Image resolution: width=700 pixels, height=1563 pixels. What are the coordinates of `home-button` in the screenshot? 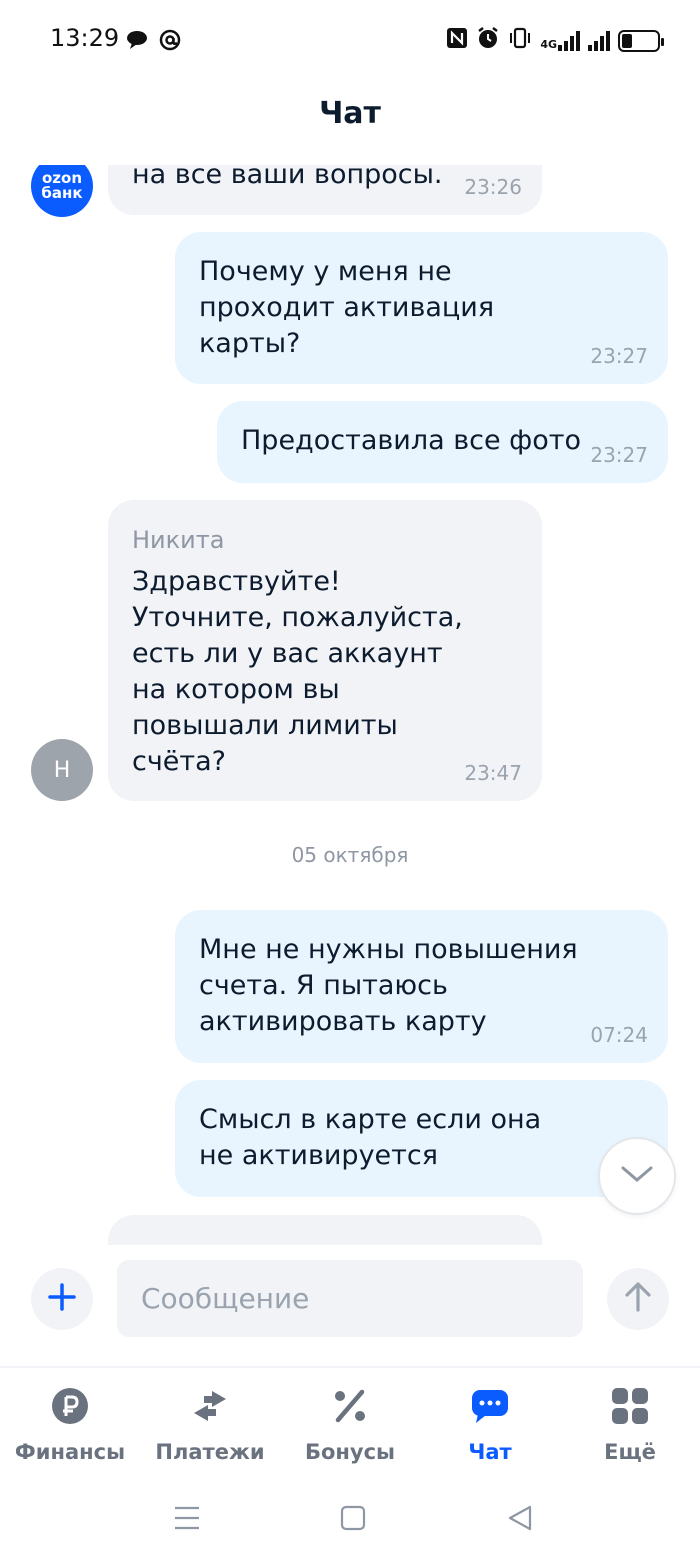 It's located at (353, 1520).